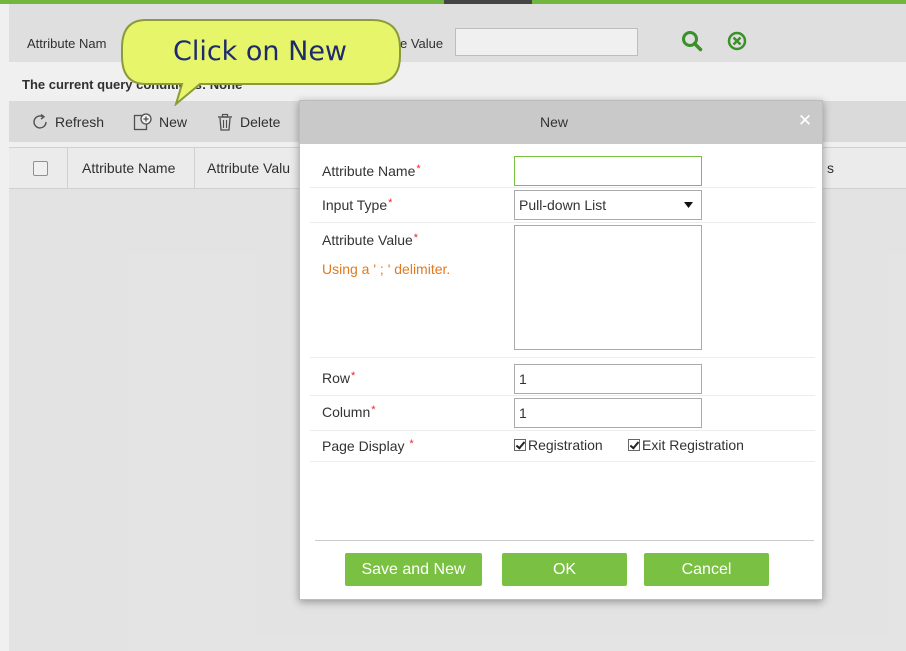 The image size is (906, 651). What do you see at coordinates (608, 205) in the screenshot?
I see `input-type-select: Pull-down List` at bounding box center [608, 205].